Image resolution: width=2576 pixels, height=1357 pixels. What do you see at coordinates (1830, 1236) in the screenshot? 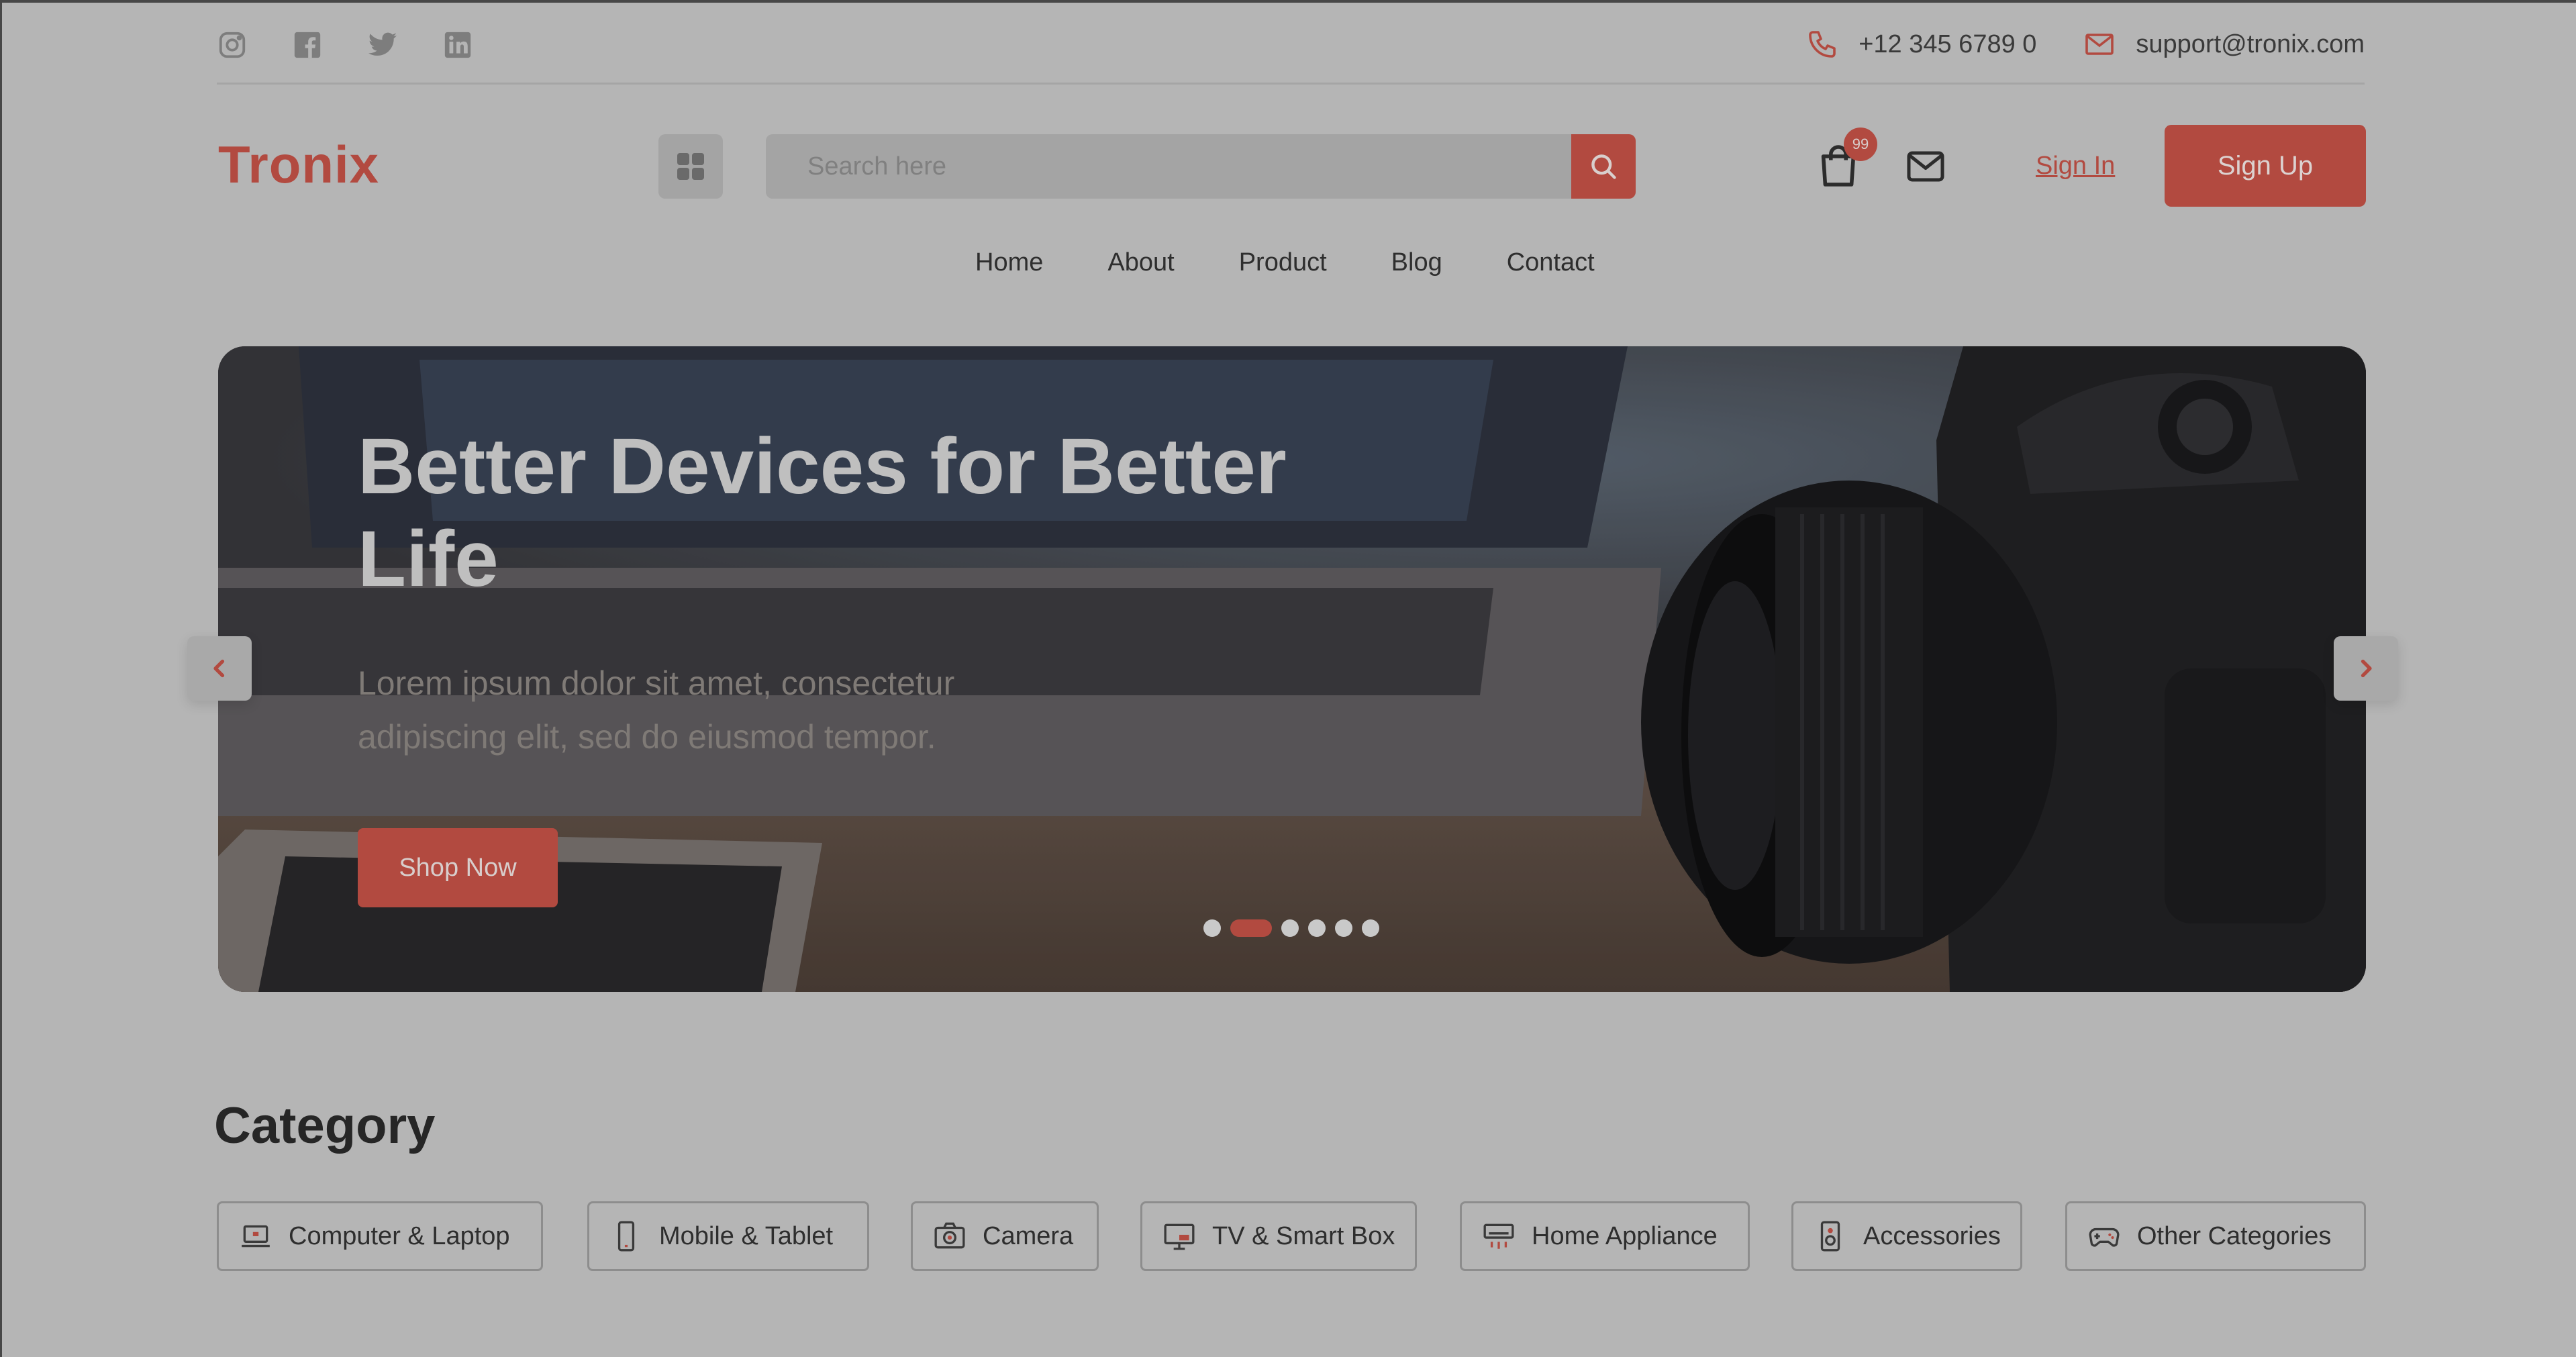
I see `speaker-icon` at bounding box center [1830, 1236].